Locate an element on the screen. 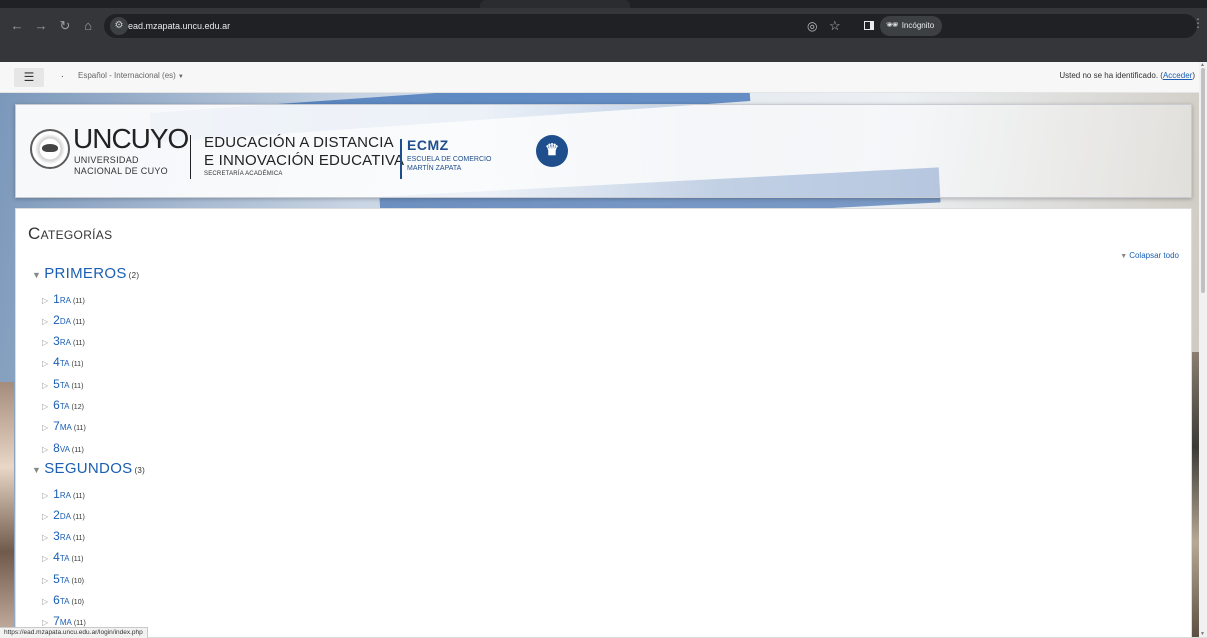 The image size is (1207, 638). subcategory-item: ▷ 8va (11) is located at coordinates (63, 448).